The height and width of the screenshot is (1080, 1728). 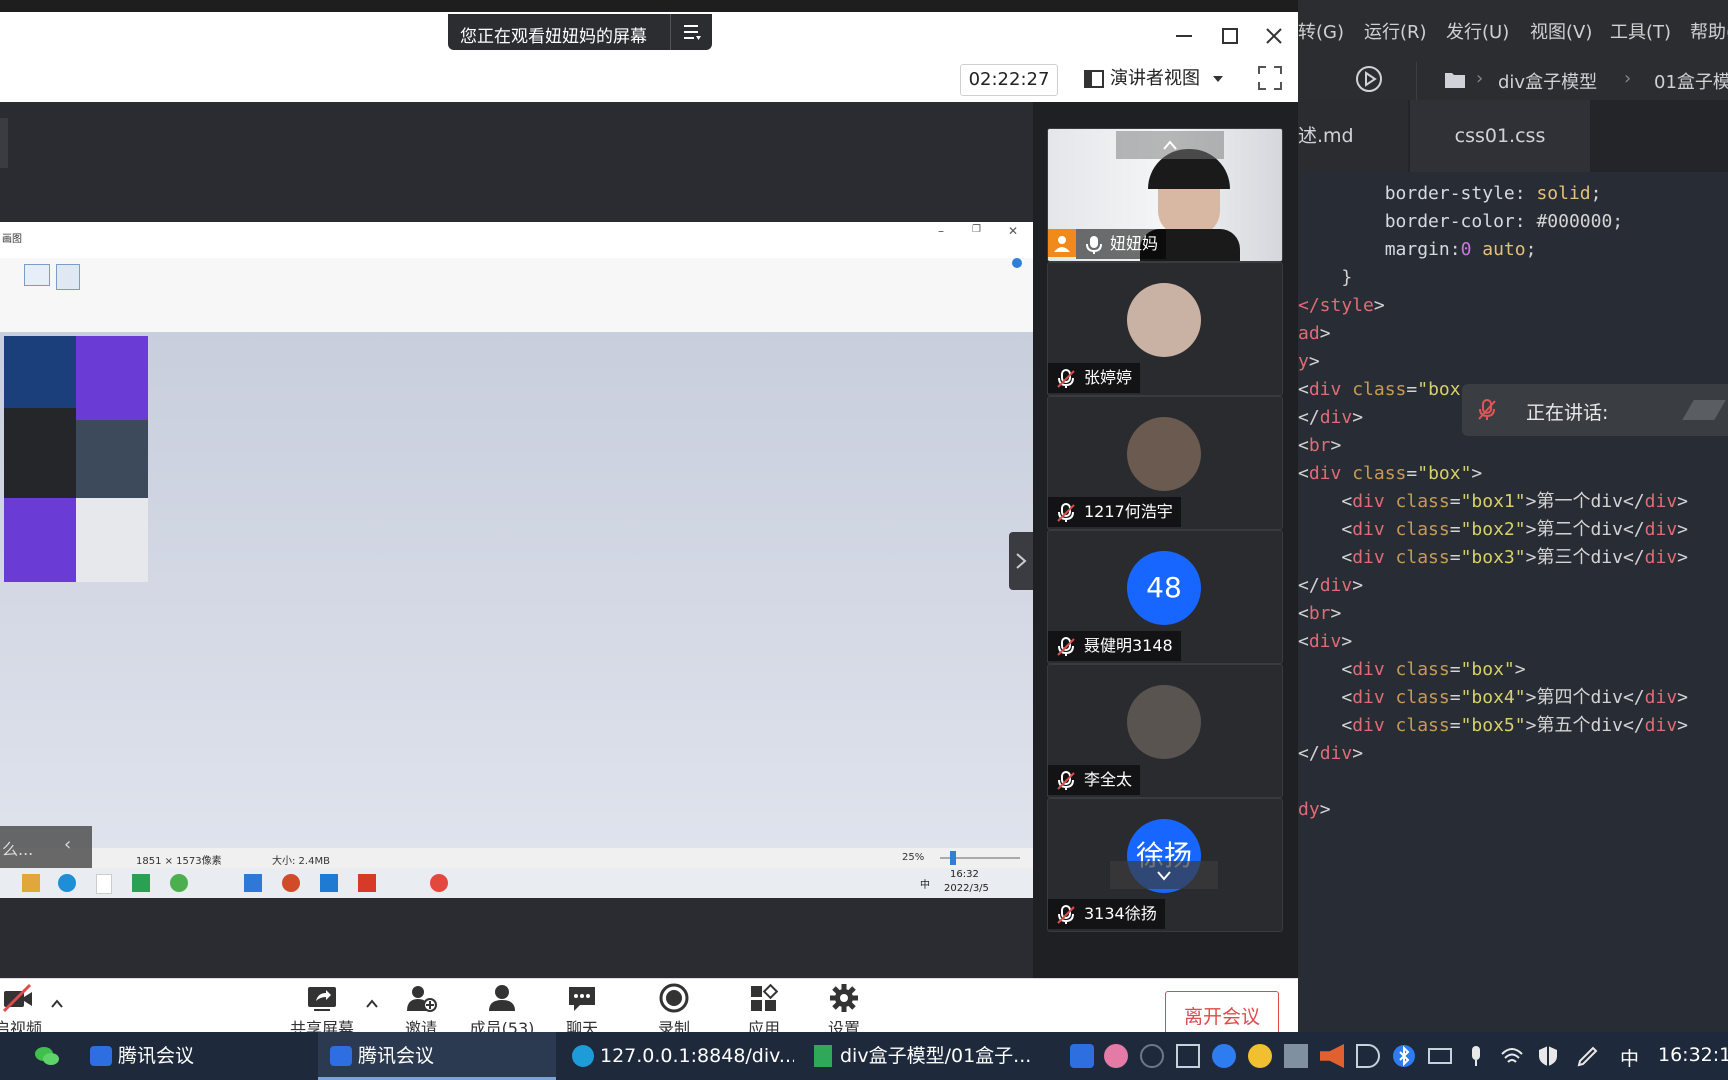 I want to click on taskbar-item-active: 腾讯会议, so click(x=437, y=1056).